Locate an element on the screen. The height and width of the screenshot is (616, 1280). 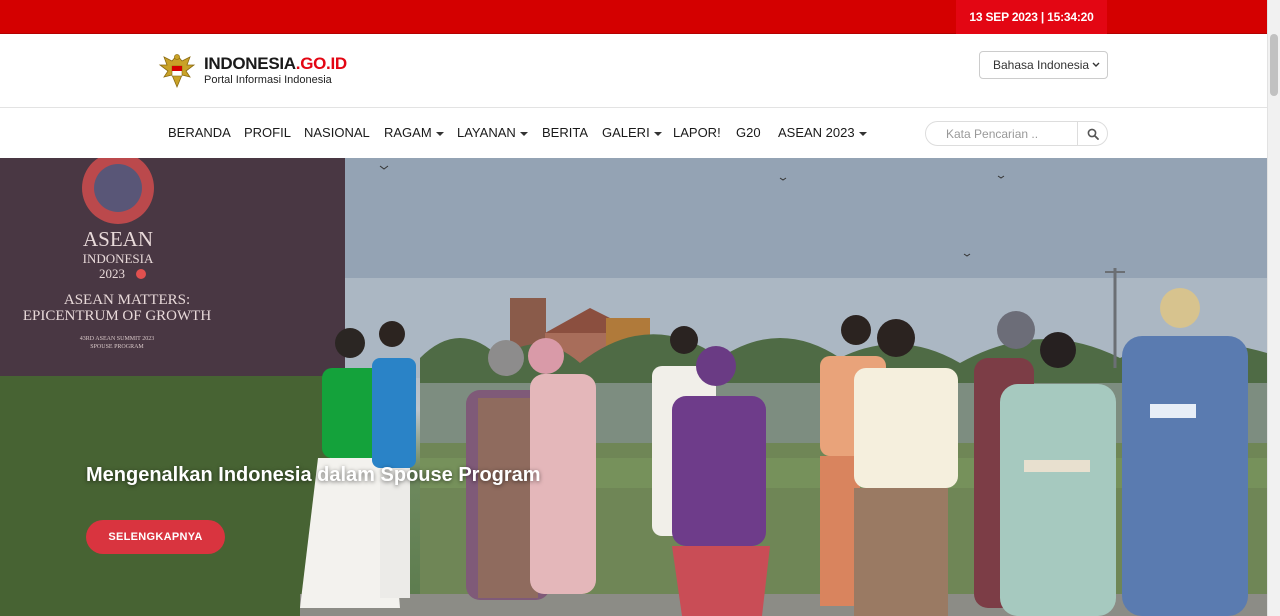
nav-label: LAPOR! is located at coordinates (697, 132).